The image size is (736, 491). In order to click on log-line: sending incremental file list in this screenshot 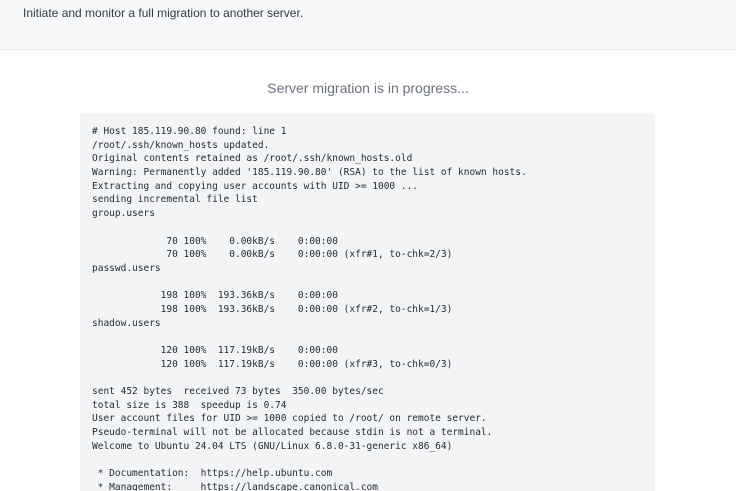, I will do `click(175, 200)`.